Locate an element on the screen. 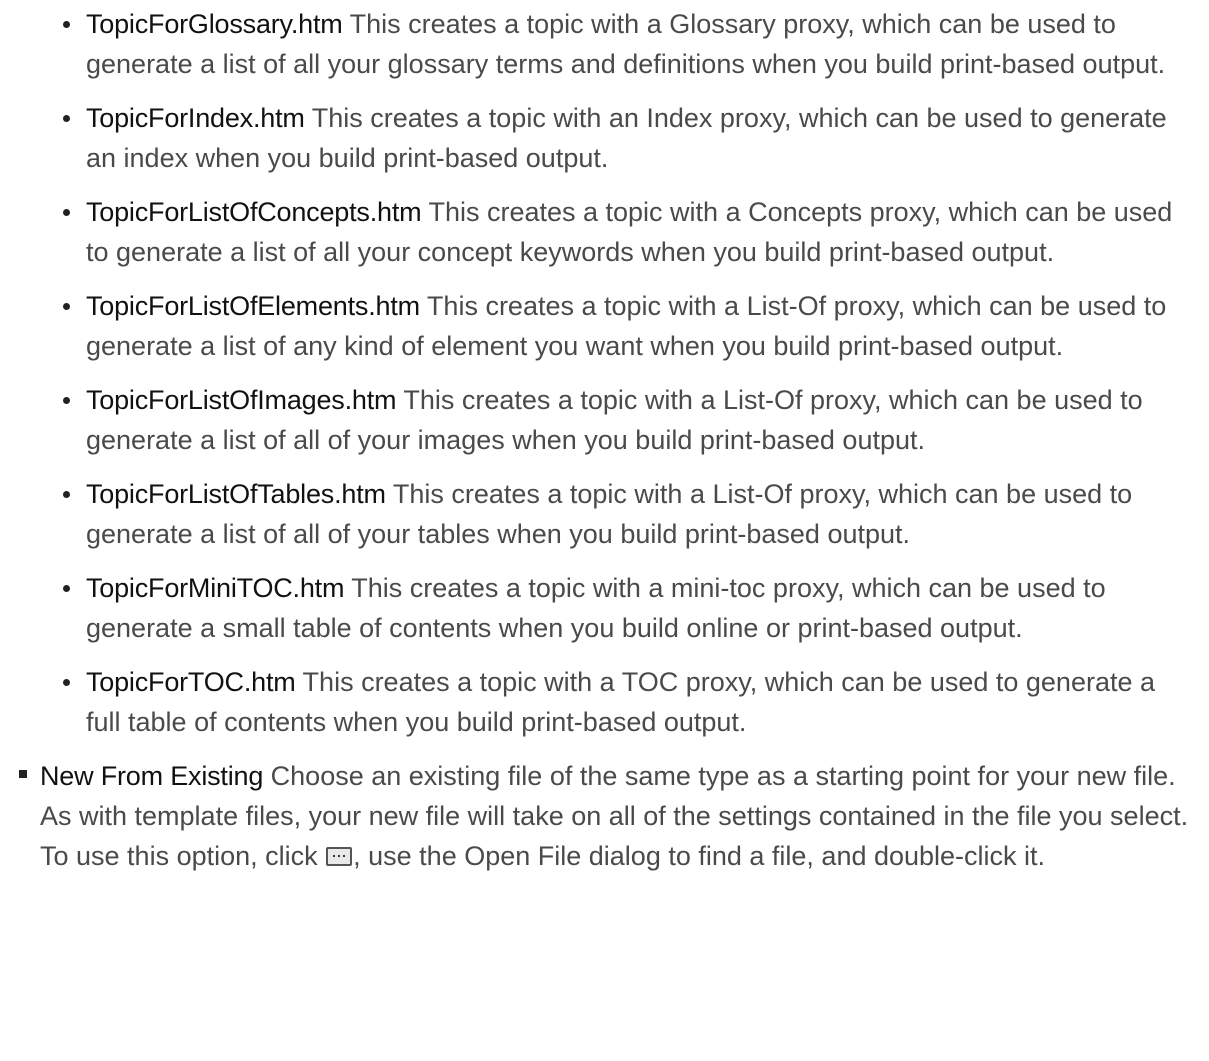 Image resolution: width=1209 pixels, height=1061 pixels. template-name: TopicForListOfTables.htm is located at coordinates (236, 494).